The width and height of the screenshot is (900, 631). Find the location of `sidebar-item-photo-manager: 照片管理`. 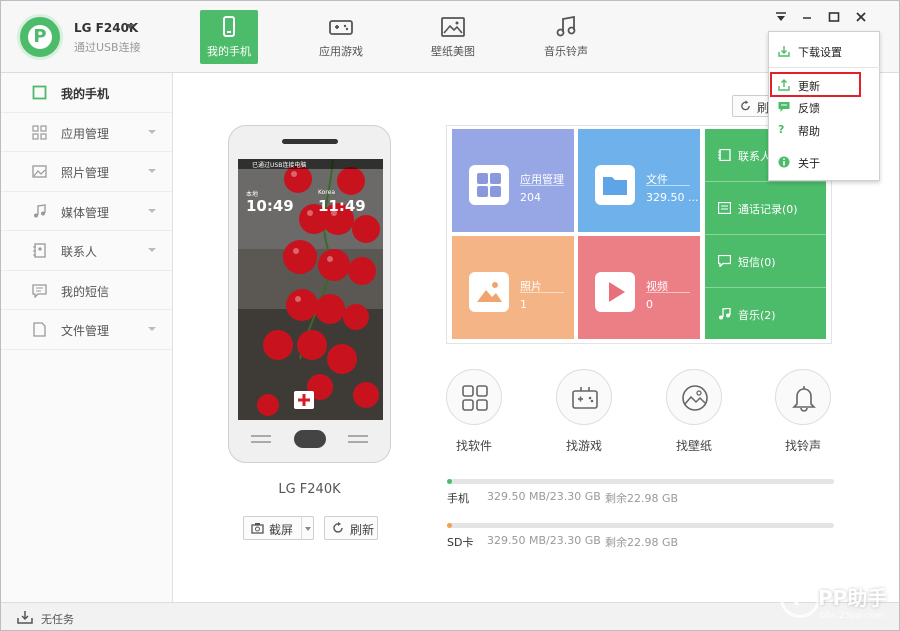

sidebar-item-photo-manager: 照片管理 is located at coordinates (86, 172).